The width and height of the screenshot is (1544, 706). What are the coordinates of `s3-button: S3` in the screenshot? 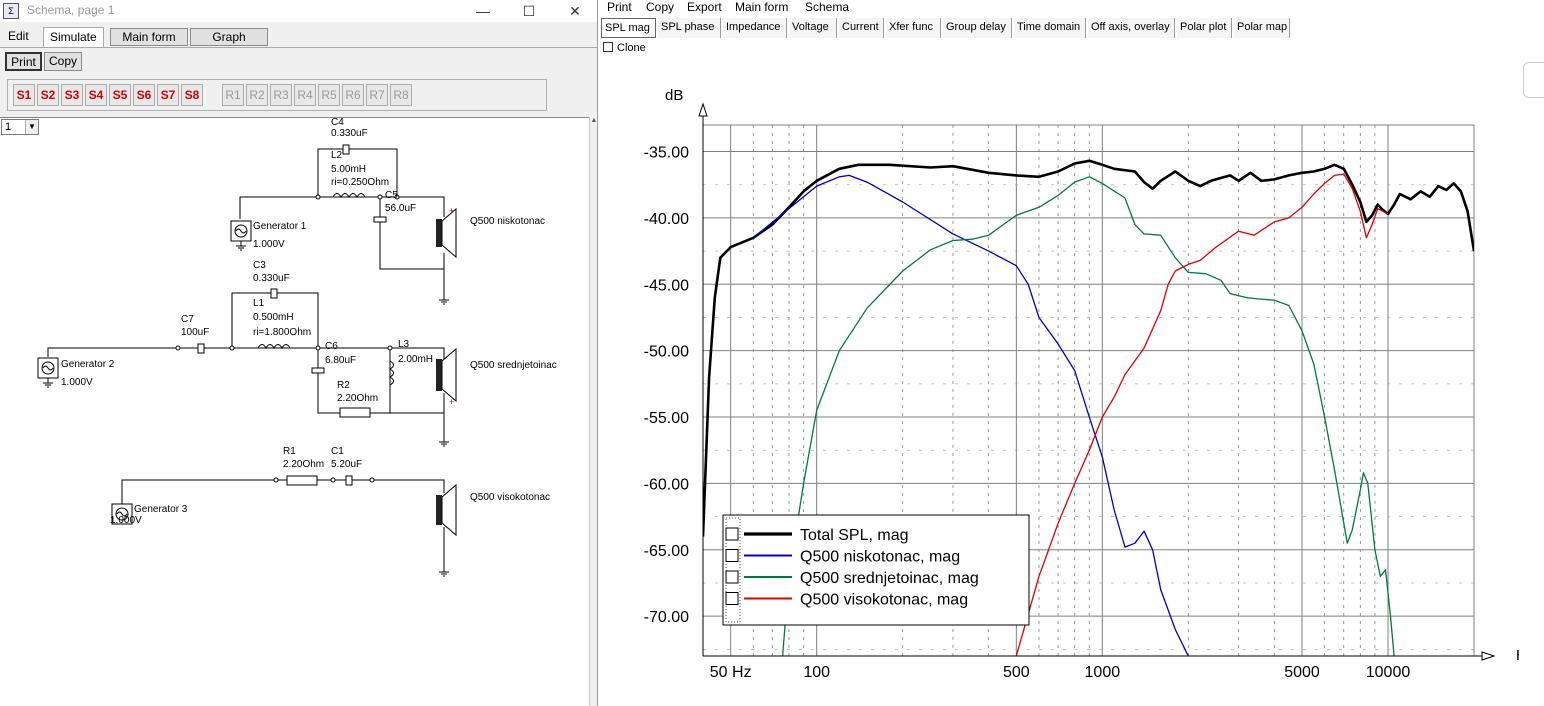 It's located at (72, 95).